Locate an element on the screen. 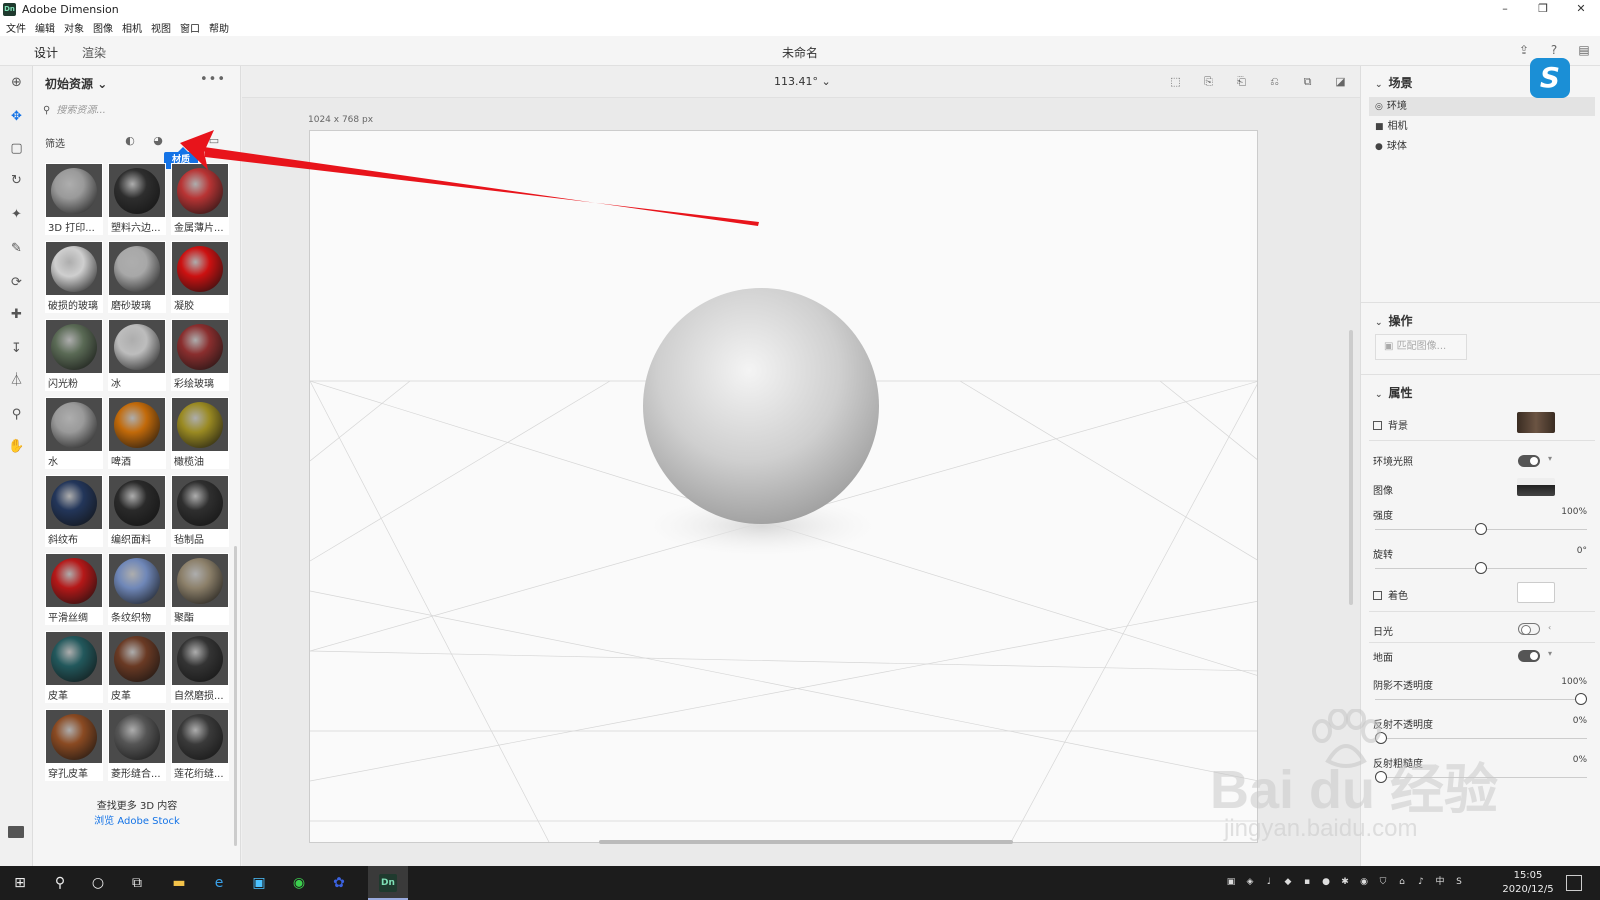  restore-button: ❐ is located at coordinates (1543, 9).